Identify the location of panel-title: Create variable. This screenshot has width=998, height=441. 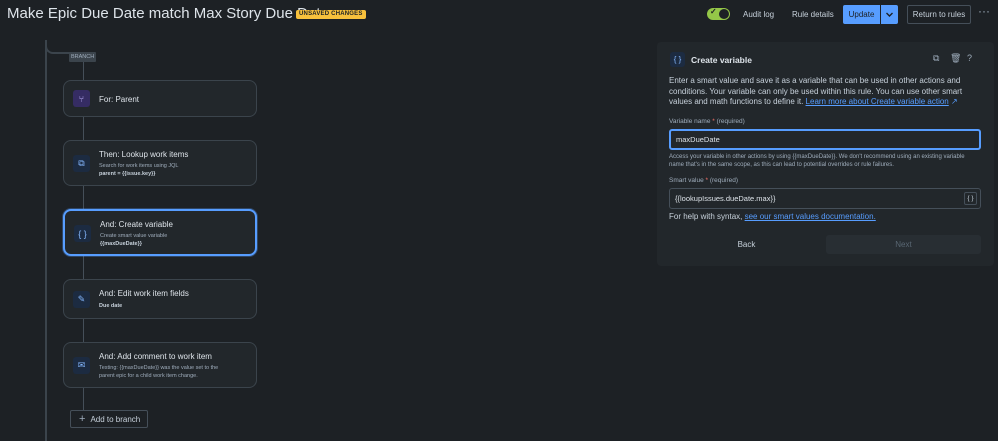
(721, 60).